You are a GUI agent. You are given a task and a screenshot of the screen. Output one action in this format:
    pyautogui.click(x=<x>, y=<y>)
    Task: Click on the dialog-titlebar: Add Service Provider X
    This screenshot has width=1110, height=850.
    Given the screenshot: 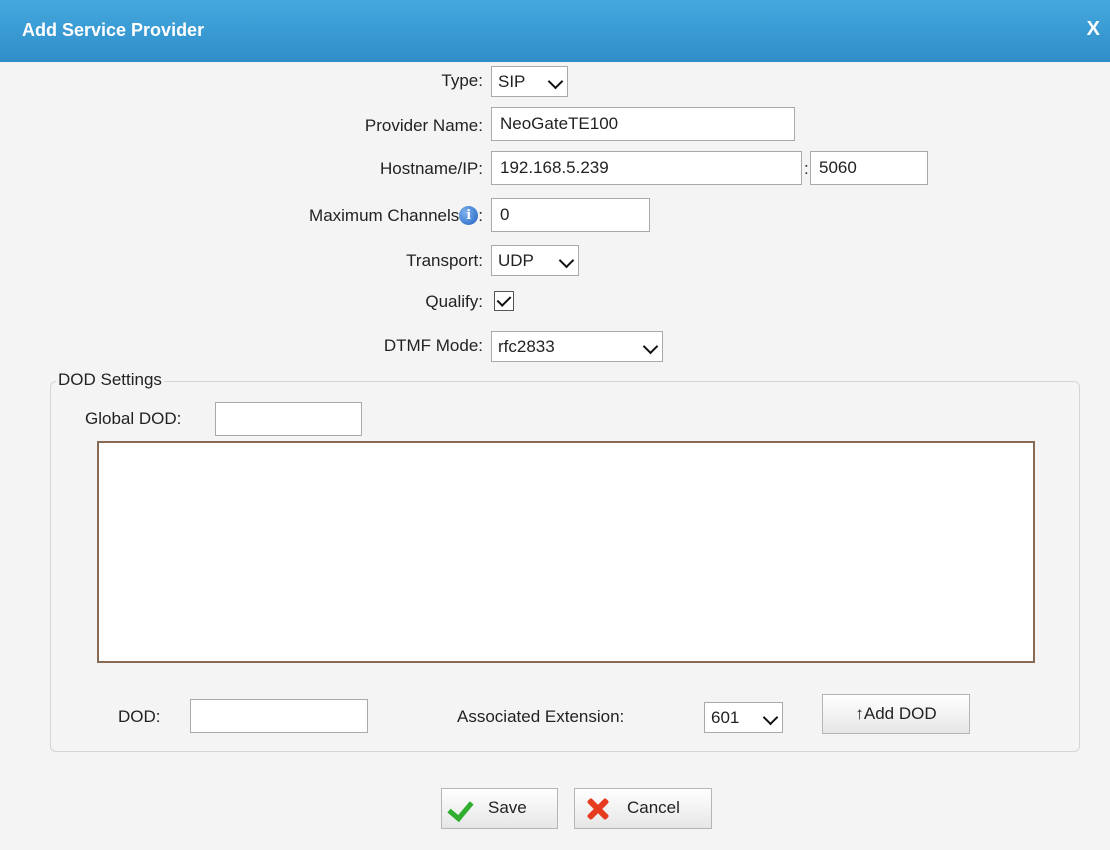 What is the action you would take?
    pyautogui.click(x=555, y=31)
    